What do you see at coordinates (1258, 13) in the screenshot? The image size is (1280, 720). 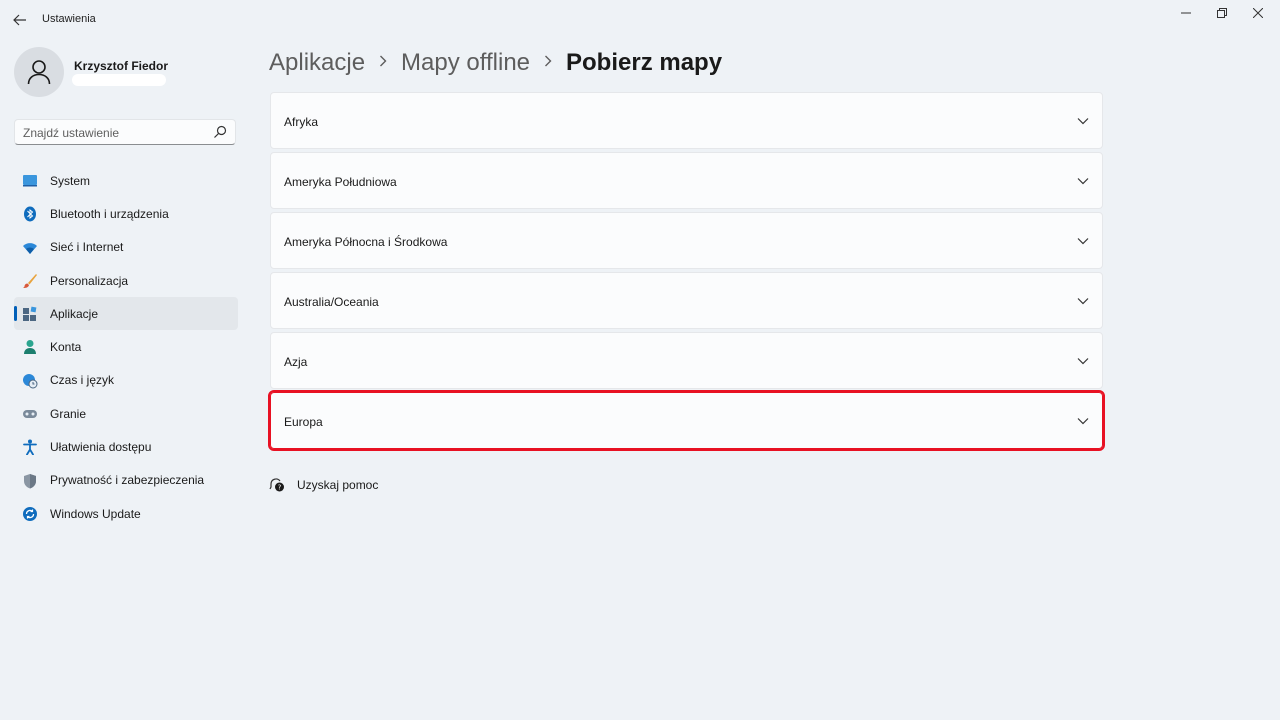 I see `close-icon` at bounding box center [1258, 13].